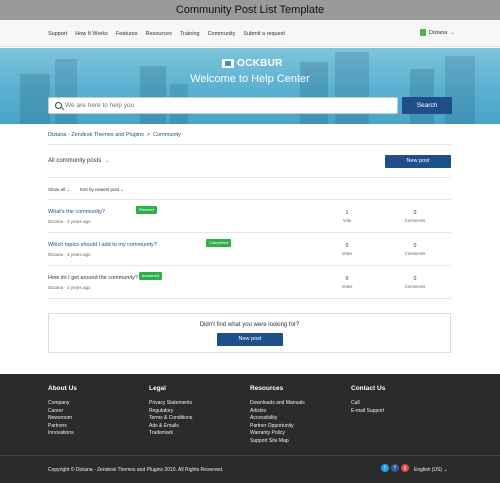  Describe the element at coordinates (76, 212) in the screenshot. I see `post-title-link: What's the community?` at that location.